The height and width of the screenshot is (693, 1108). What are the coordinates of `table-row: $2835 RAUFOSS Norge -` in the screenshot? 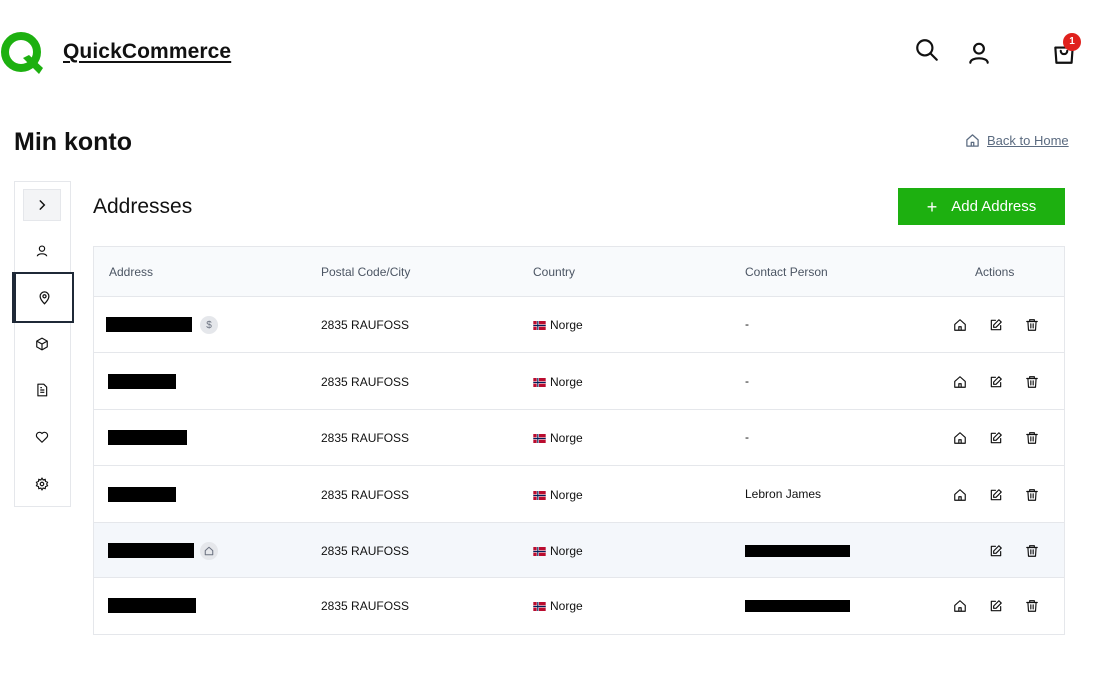 It's located at (579, 325).